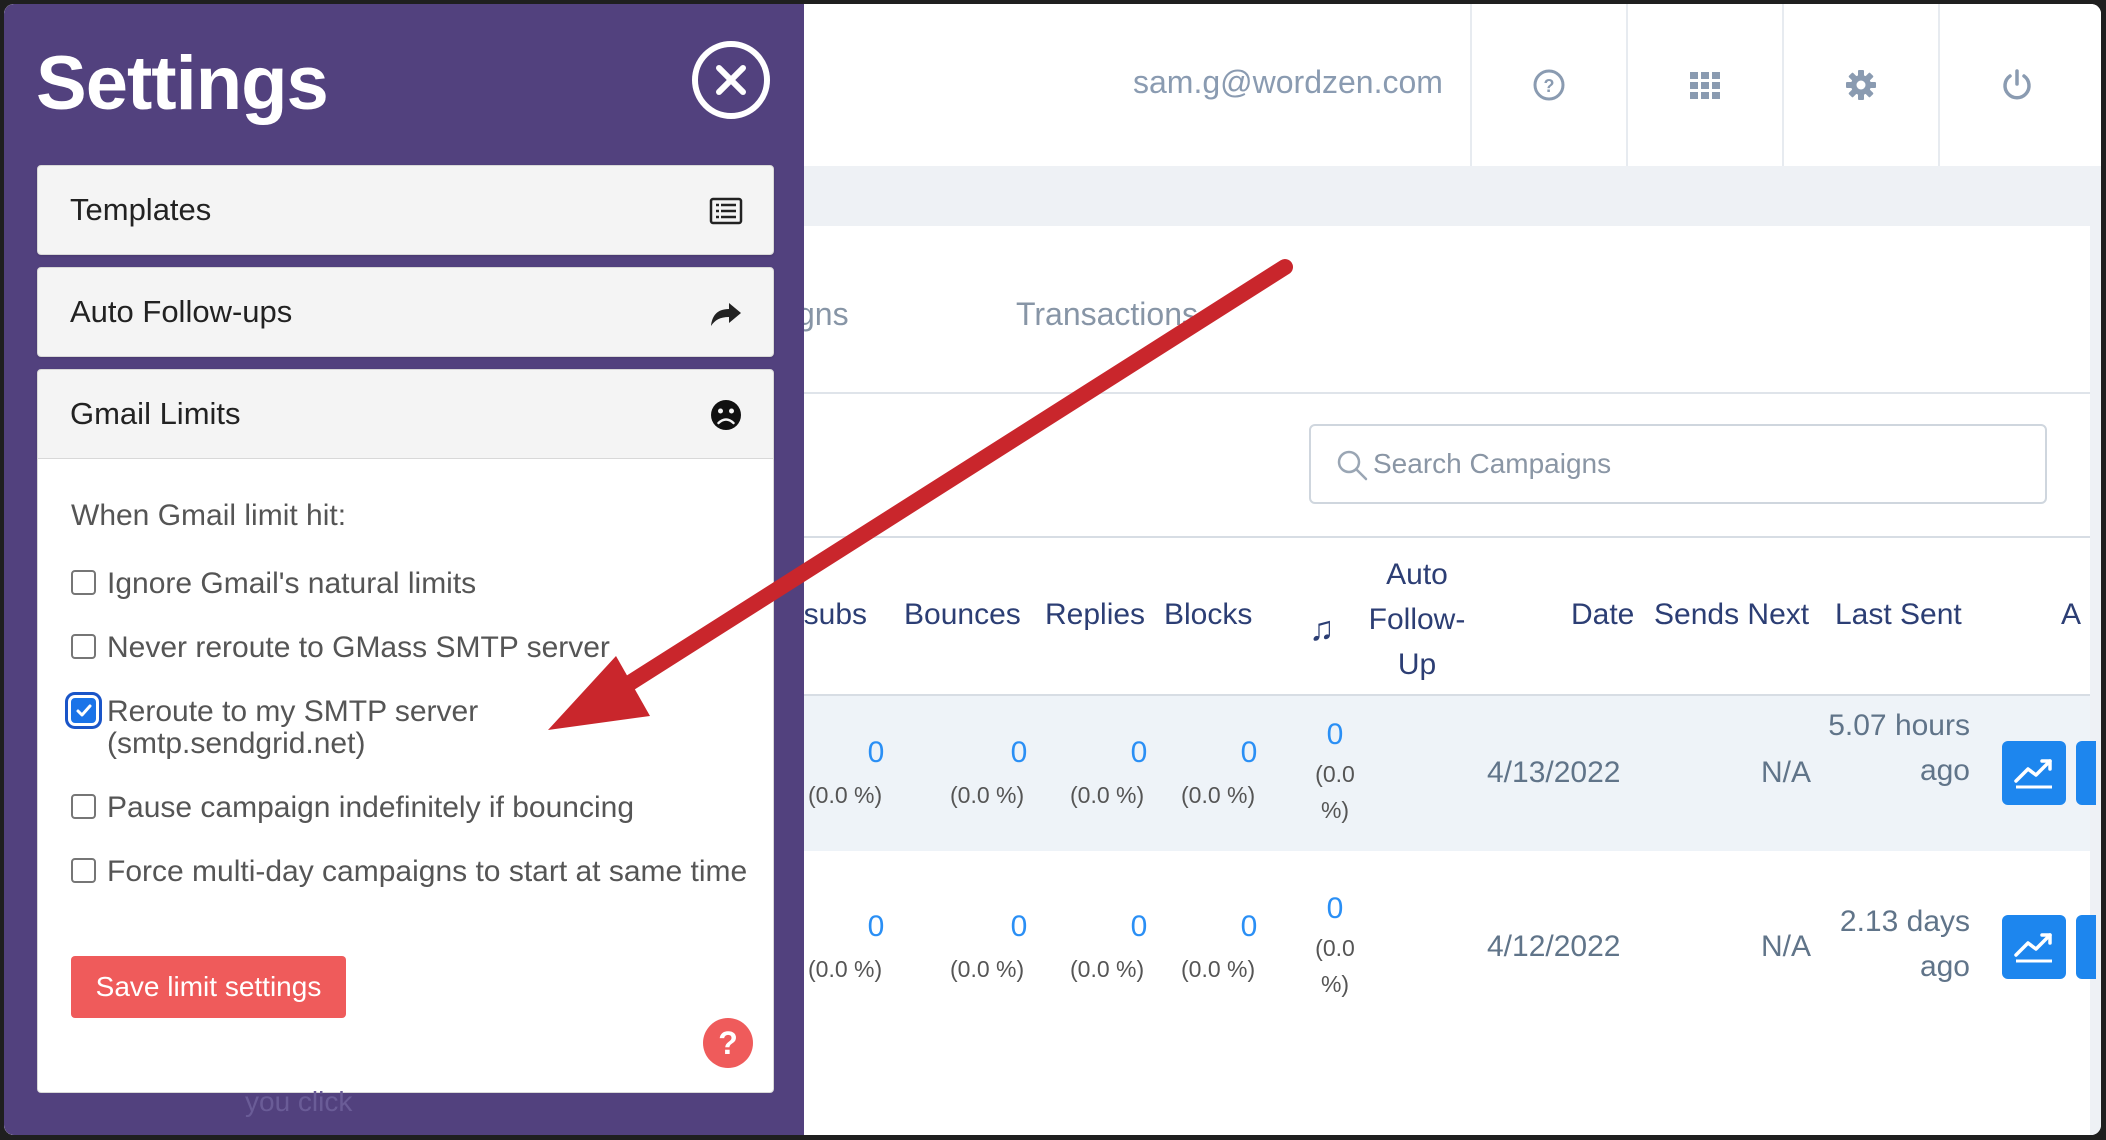  I want to click on col-sends-next: Sends Next, so click(1731, 615).